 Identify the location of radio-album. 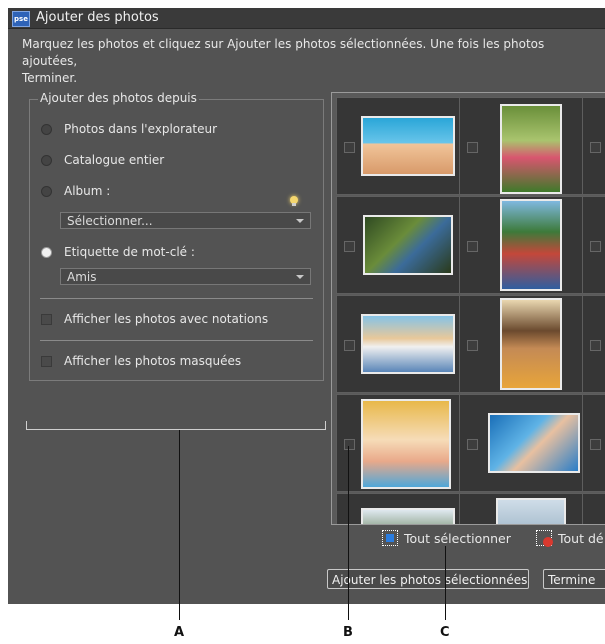
(46, 191).